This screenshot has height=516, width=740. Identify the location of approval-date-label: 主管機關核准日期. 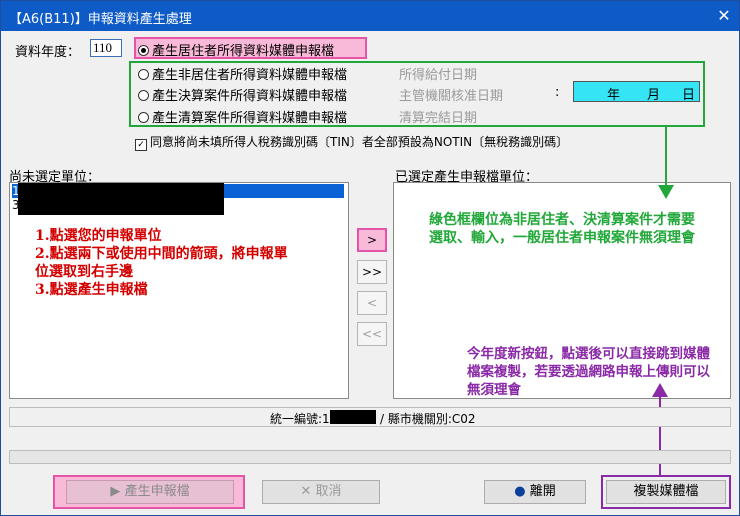
(451, 96).